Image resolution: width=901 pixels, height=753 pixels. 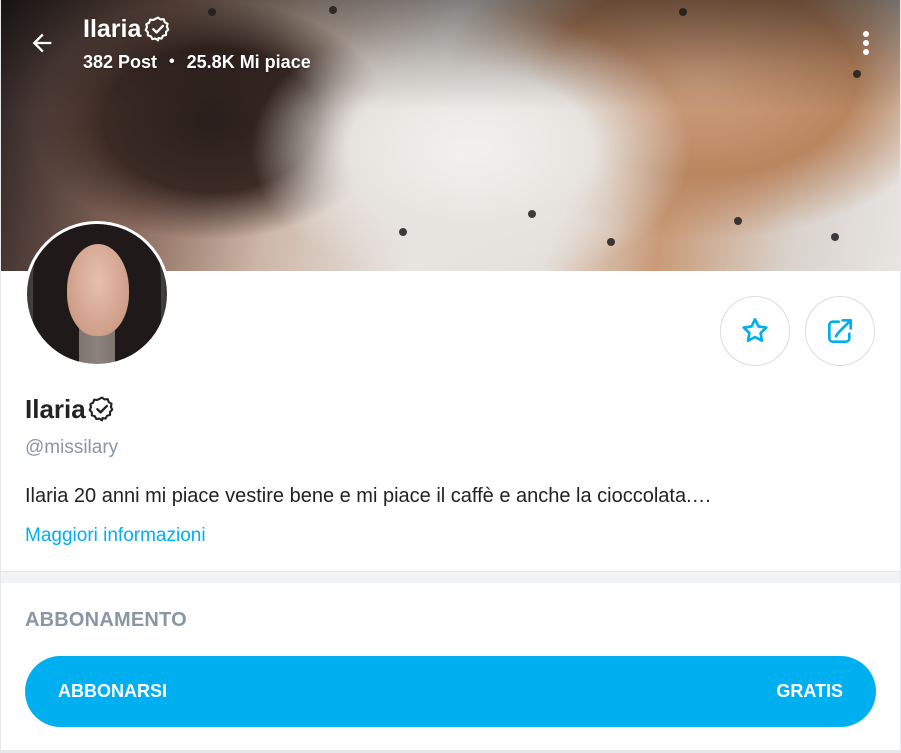 I want to click on header-title: Ilaria, so click(x=127, y=29).